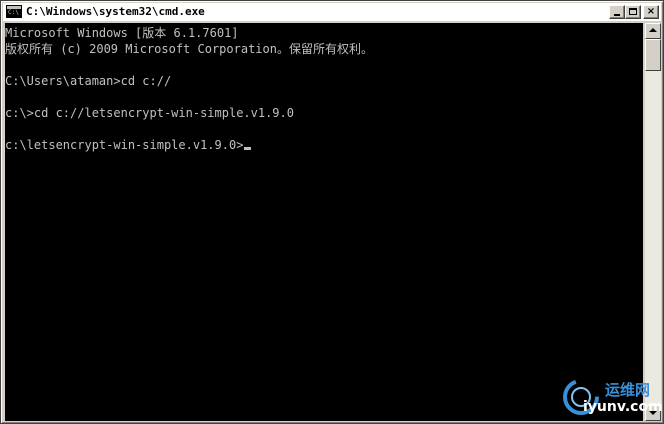 This screenshot has height=424, width=664. Describe the element at coordinates (653, 222) in the screenshot. I see `vertical-scrollbar` at that location.